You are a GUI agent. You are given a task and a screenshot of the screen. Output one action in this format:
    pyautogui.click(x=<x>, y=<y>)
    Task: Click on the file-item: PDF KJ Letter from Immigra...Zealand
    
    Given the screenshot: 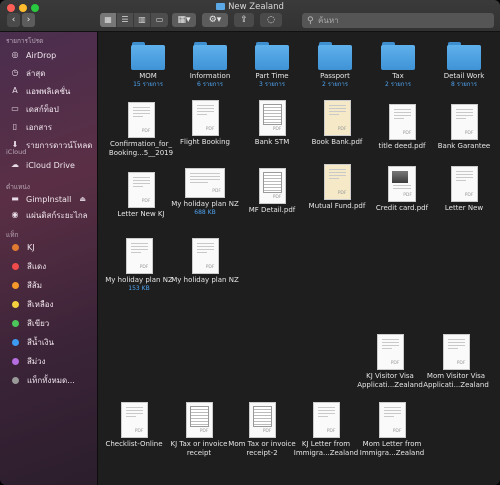 What is the action you would take?
    pyautogui.click(x=326, y=430)
    